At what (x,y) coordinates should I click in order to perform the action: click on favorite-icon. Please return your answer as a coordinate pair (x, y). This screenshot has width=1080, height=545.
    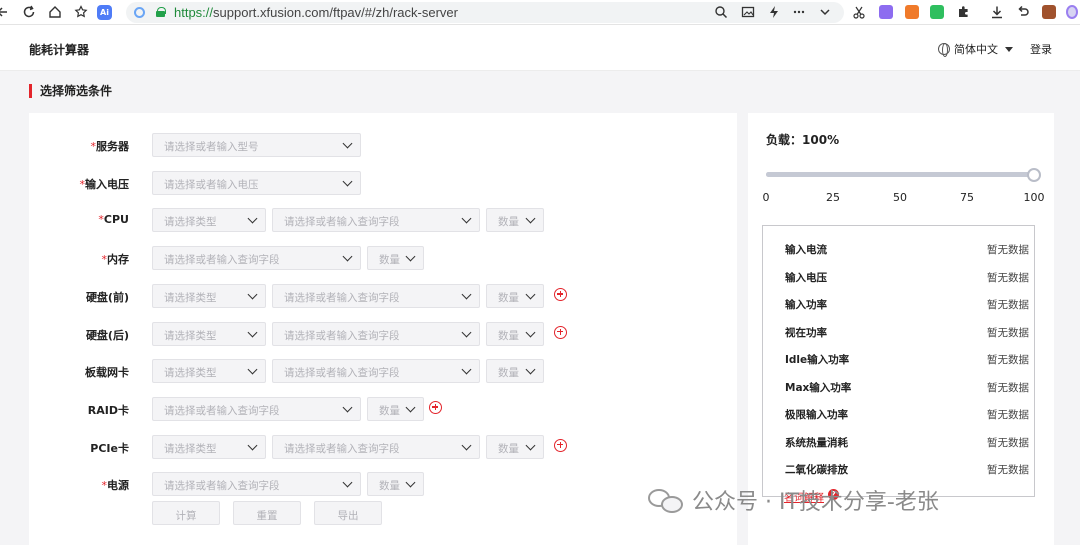
    Looking at the image, I should click on (81, 12).